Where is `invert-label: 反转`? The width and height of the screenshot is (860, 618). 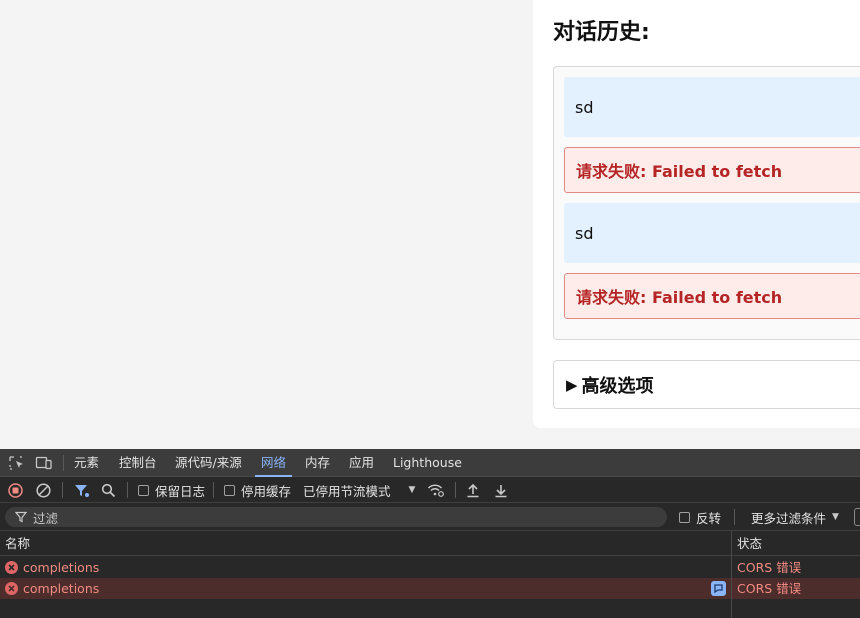
invert-label: 反转 is located at coordinates (709, 518).